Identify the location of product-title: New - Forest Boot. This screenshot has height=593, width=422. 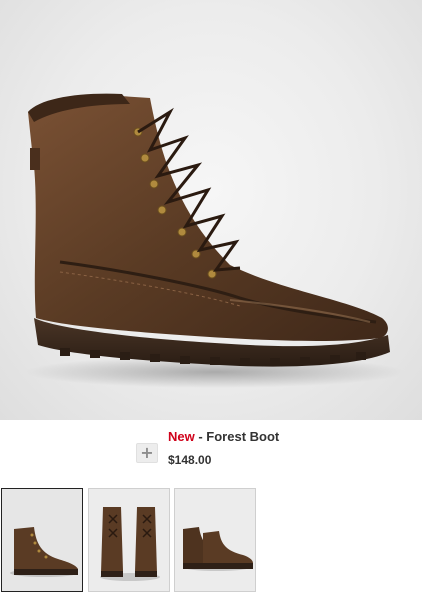
(223, 436).